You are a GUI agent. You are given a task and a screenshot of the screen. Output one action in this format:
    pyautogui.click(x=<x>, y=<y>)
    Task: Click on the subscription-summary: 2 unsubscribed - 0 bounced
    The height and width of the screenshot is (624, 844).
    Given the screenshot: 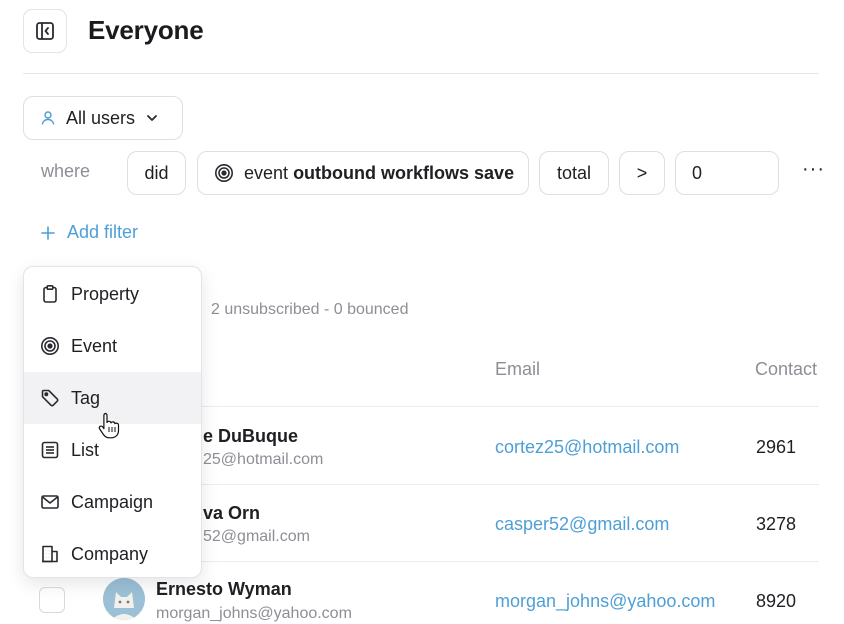 What is the action you would take?
    pyautogui.click(x=310, y=309)
    